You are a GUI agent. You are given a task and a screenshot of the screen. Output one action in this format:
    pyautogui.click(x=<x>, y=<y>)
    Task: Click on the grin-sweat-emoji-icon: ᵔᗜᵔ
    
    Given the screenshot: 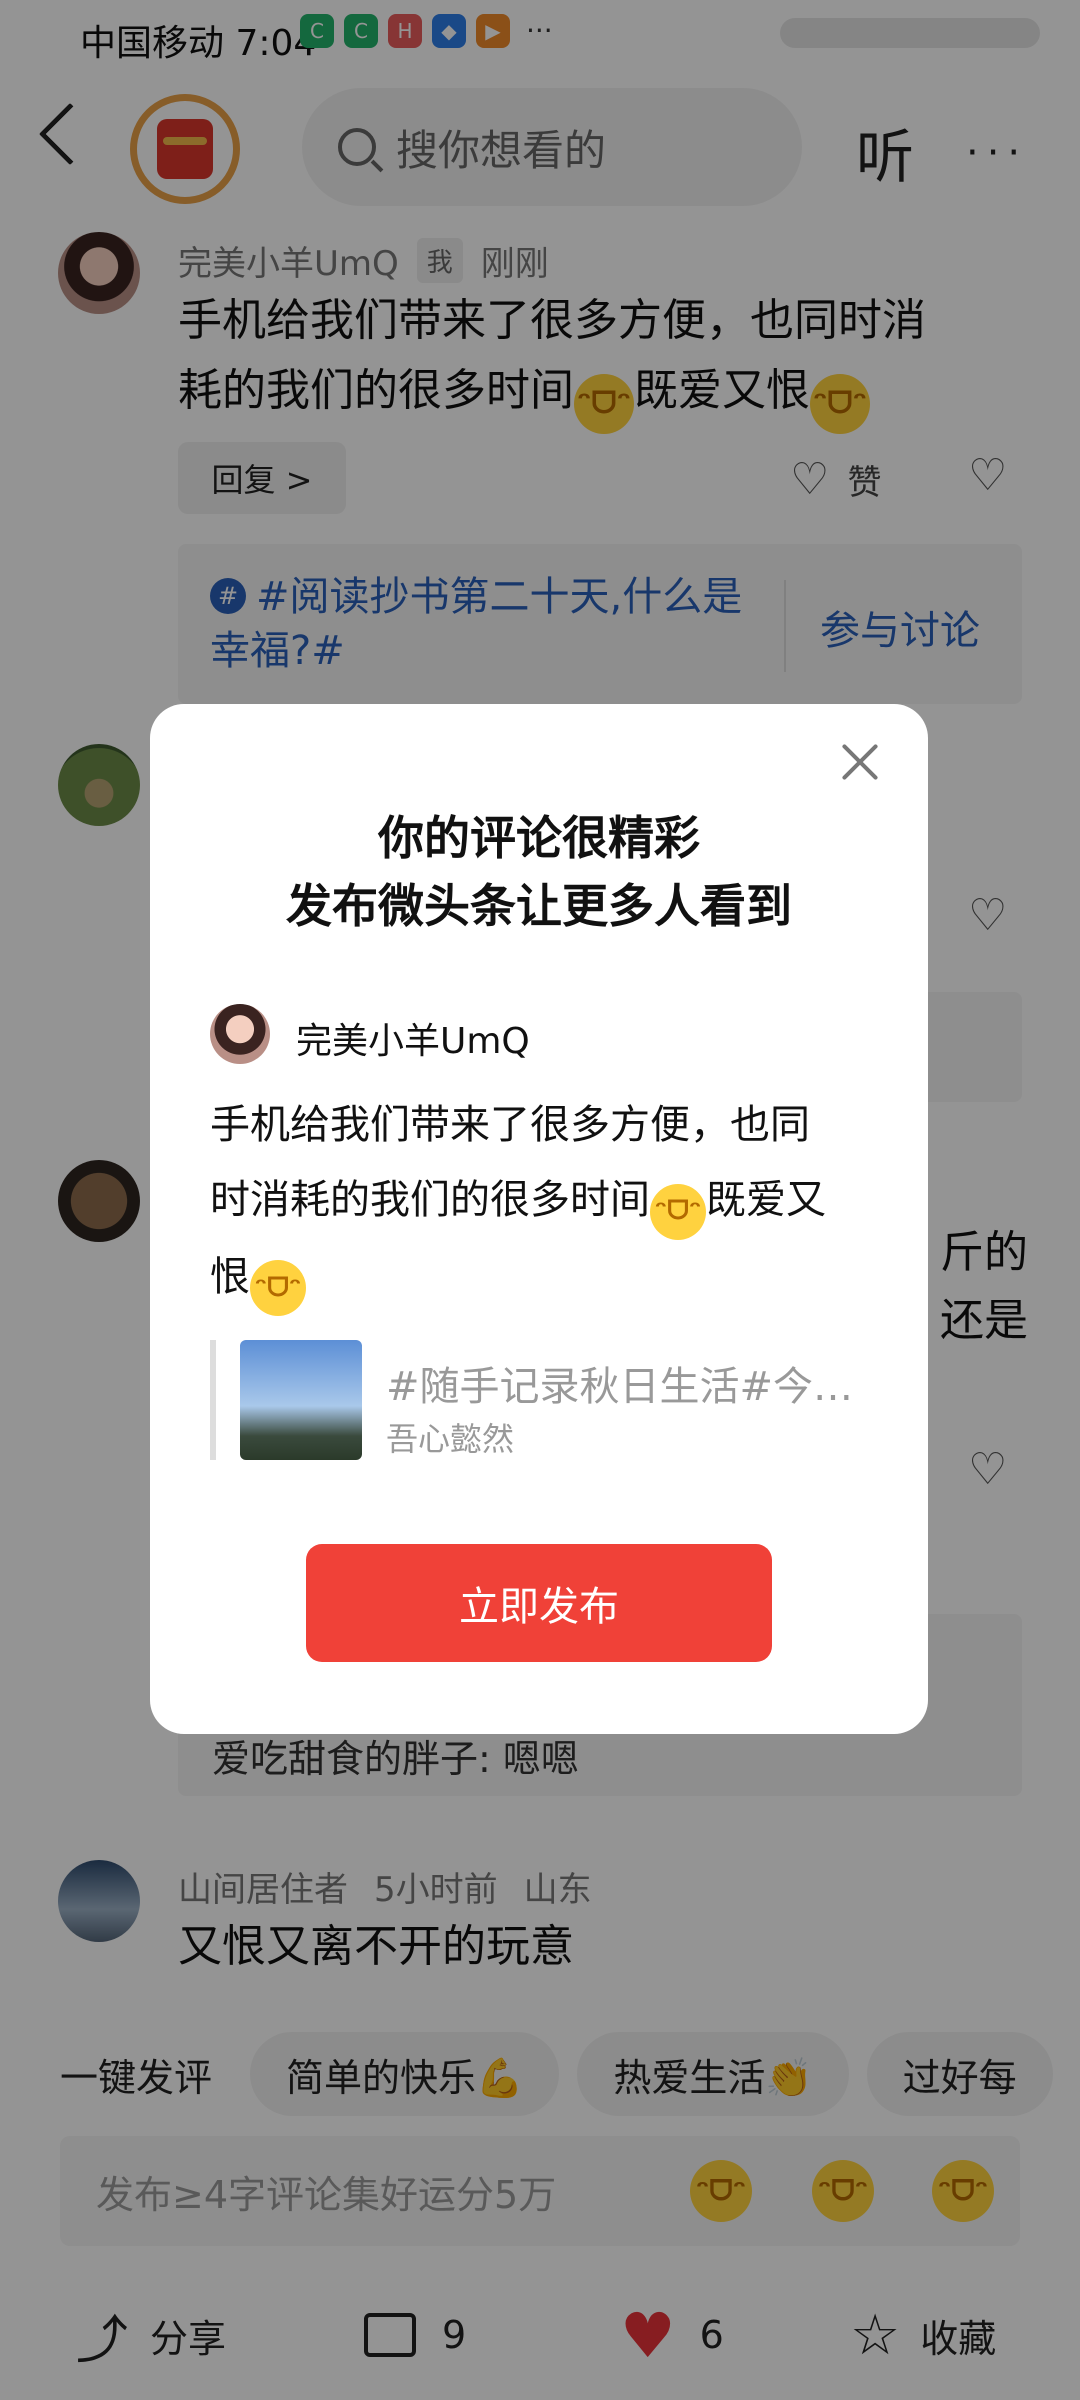 What is the action you would take?
    pyautogui.click(x=678, y=1211)
    